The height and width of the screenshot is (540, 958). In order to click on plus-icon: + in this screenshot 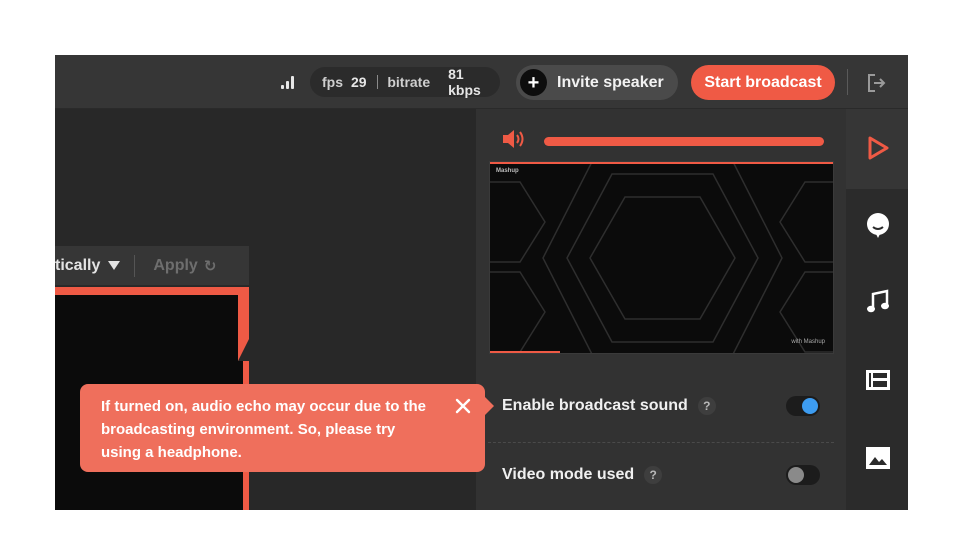, I will do `click(533, 82)`.